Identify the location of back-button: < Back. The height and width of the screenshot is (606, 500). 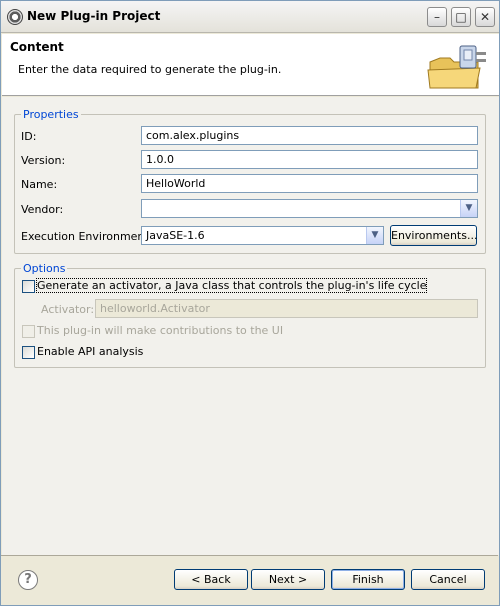
(211, 579).